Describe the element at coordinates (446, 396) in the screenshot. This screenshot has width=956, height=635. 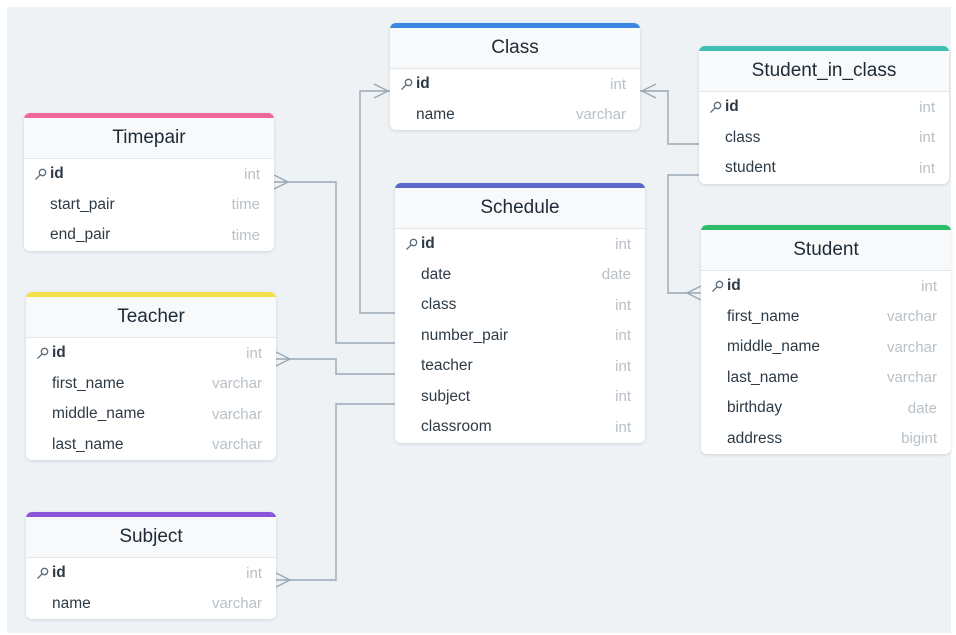
I see `field-name: subject` at that location.